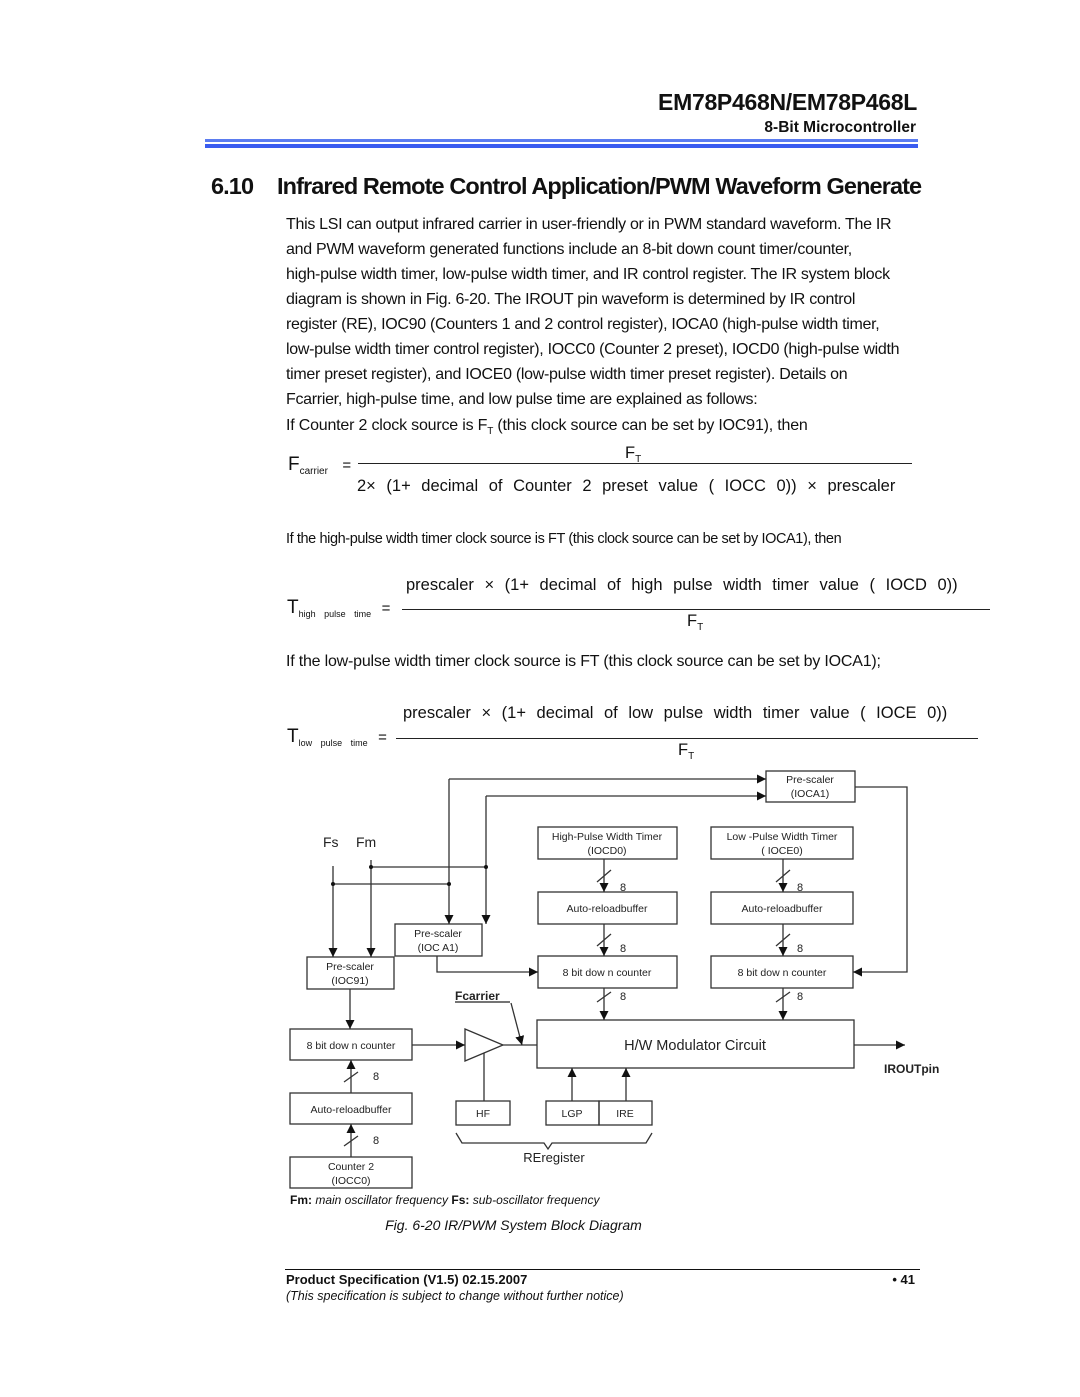 Image resolution: width=1080 pixels, height=1397 pixels. Describe the element at coordinates (554, 1157) in the screenshot. I see `re-register-label: REregister` at that location.